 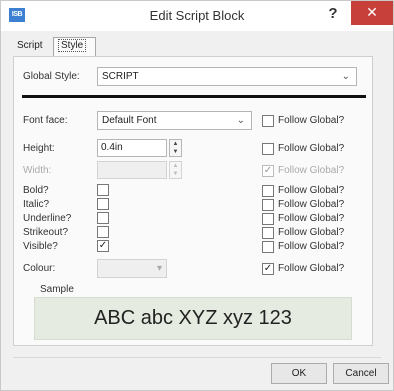 I want to click on sample-preview: ABC abc XYZ xyz 123, so click(x=193, y=318).